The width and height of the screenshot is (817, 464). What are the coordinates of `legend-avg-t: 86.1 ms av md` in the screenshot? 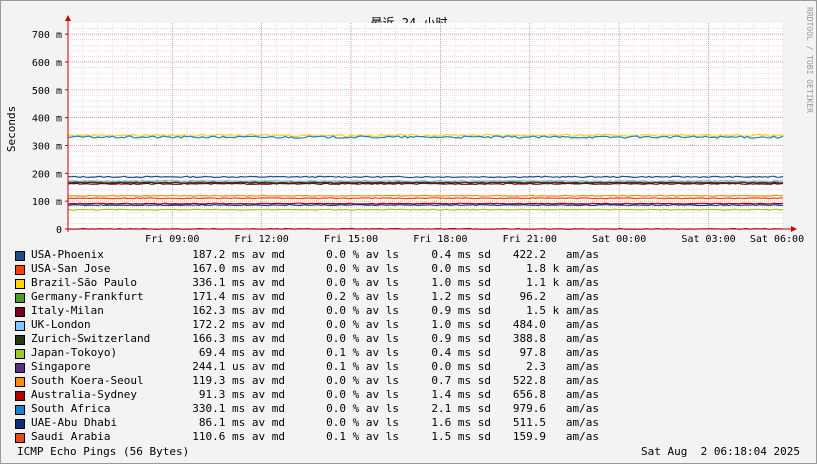 It's located at (241, 422).